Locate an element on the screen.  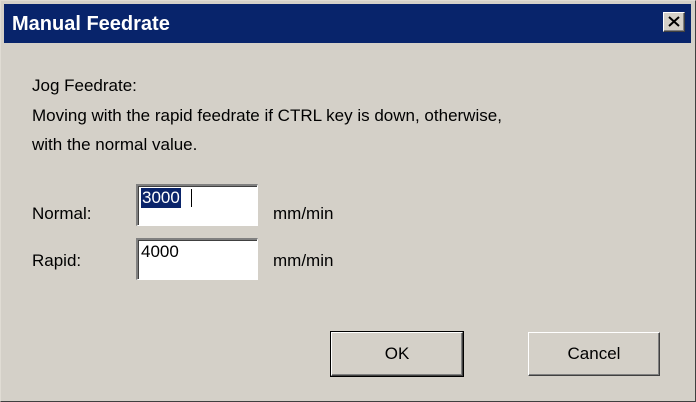
close-icon is located at coordinates (674, 21).